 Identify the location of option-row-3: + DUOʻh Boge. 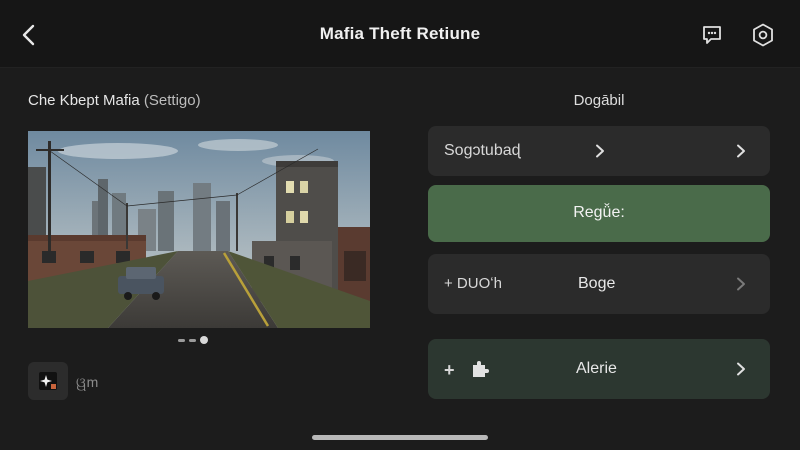
(599, 284).